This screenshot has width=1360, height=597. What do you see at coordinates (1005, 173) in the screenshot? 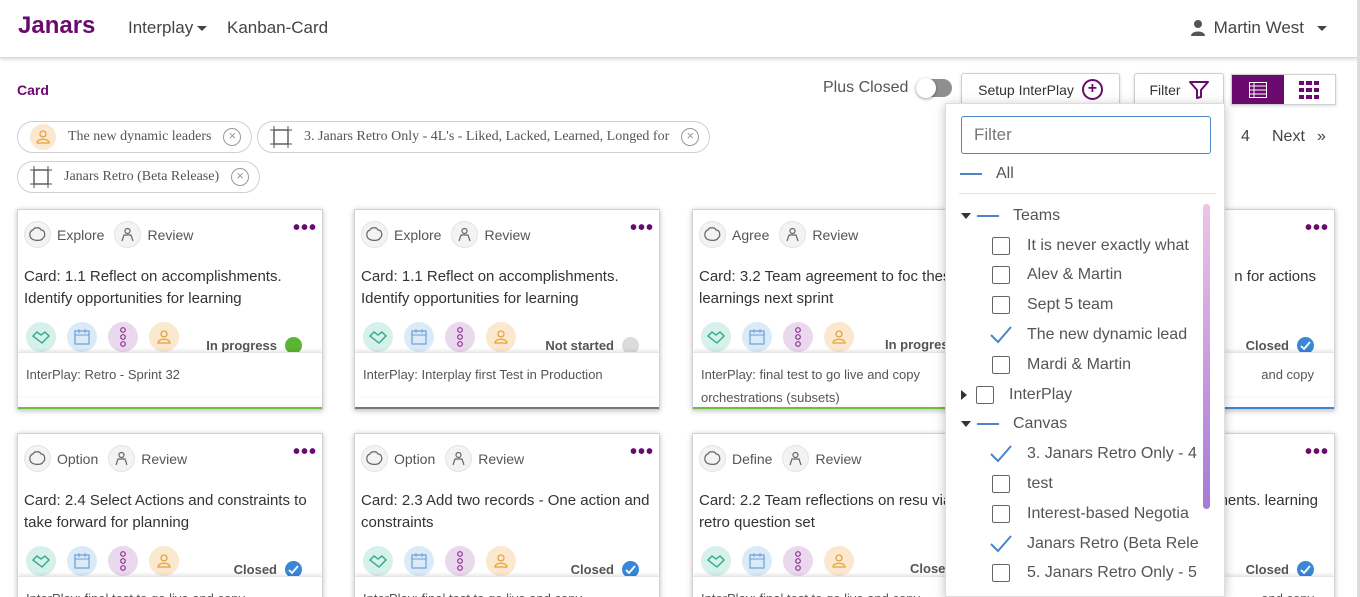
I see `filter-option-label: All` at bounding box center [1005, 173].